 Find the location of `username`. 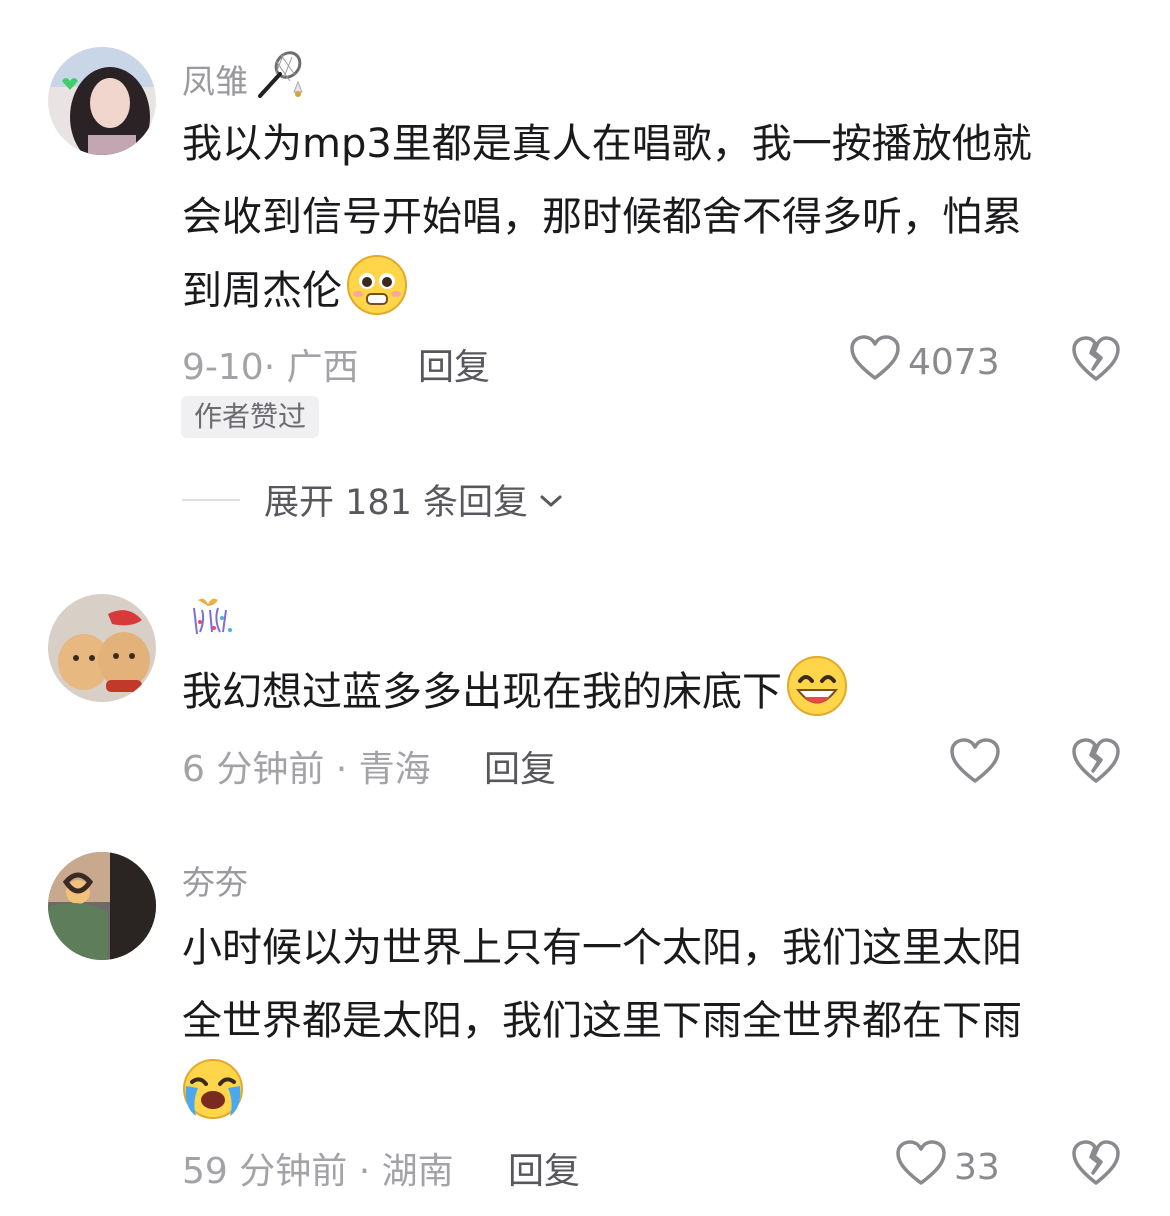

username is located at coordinates (210, 621).